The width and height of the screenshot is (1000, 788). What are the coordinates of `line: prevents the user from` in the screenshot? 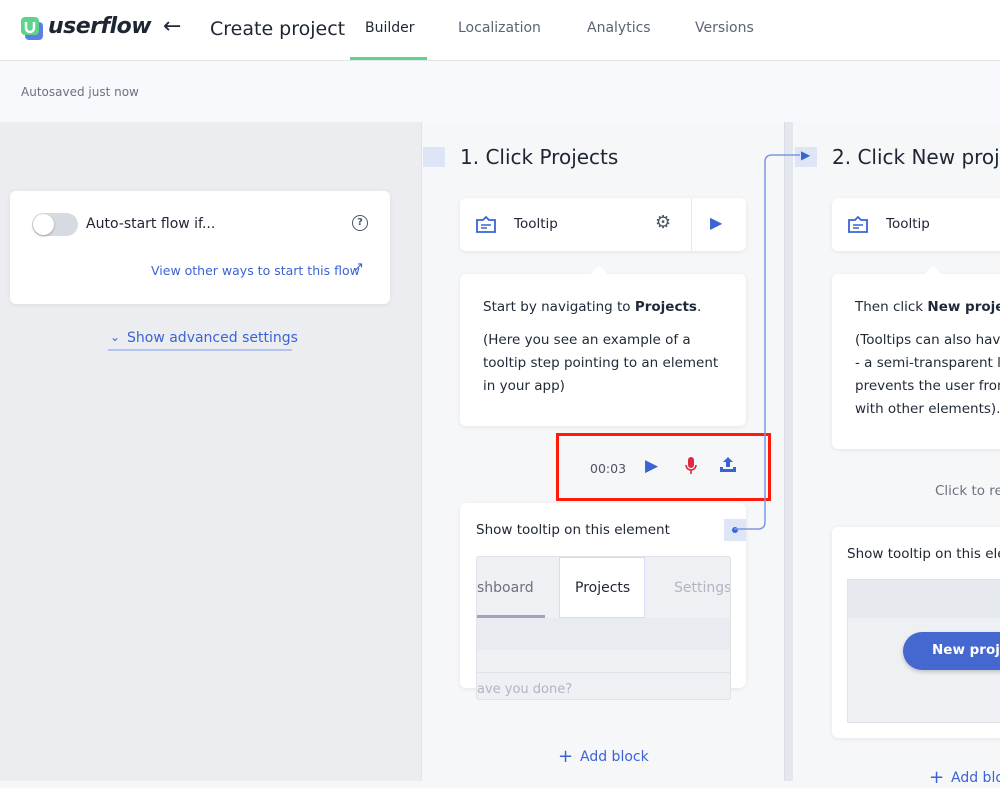 It's located at (927, 386).